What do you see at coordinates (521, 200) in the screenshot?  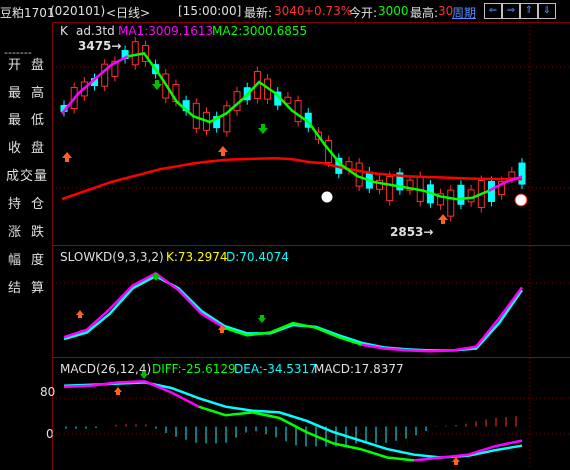 I see `smile-face-icon` at bounding box center [521, 200].